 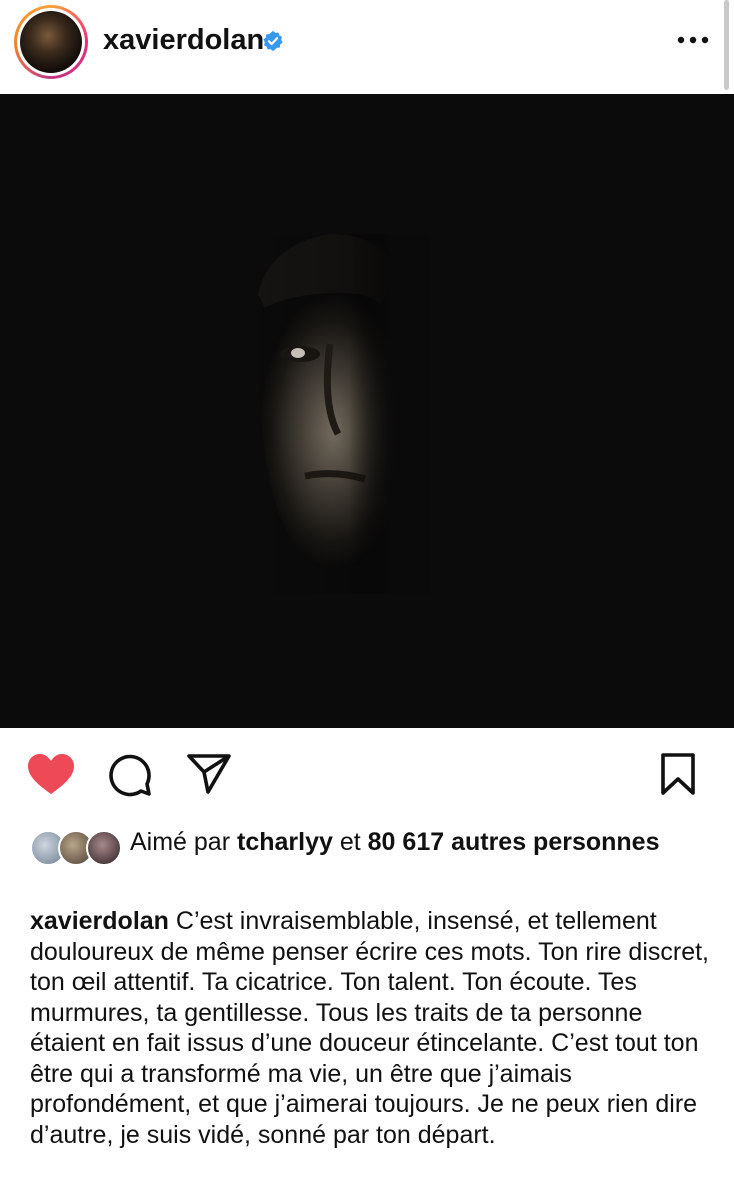 I want to click on likes-prefix: Aimé par, so click(x=180, y=842).